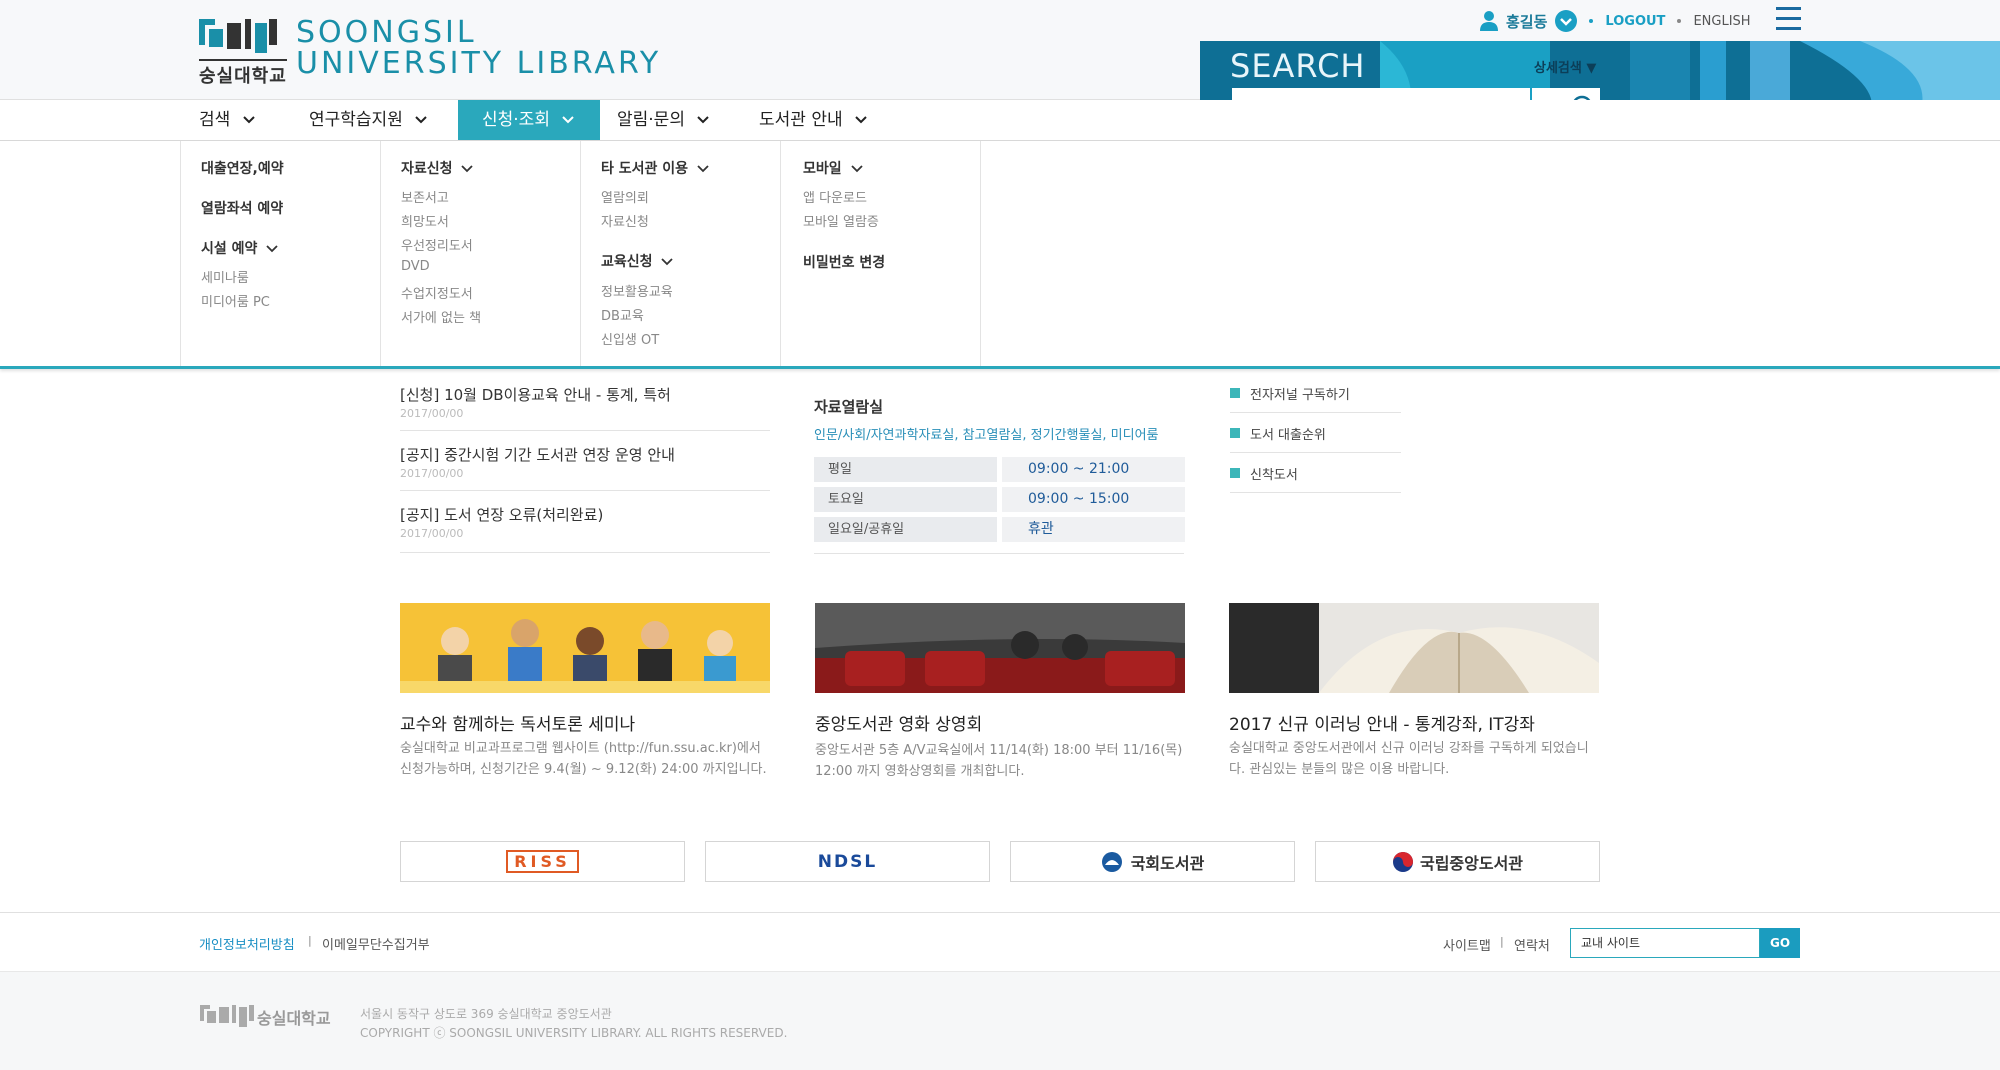 This screenshot has width=2000, height=1070. Describe the element at coordinates (437, 292) in the screenshot. I see `submenu-item: 수업지정도서` at that location.